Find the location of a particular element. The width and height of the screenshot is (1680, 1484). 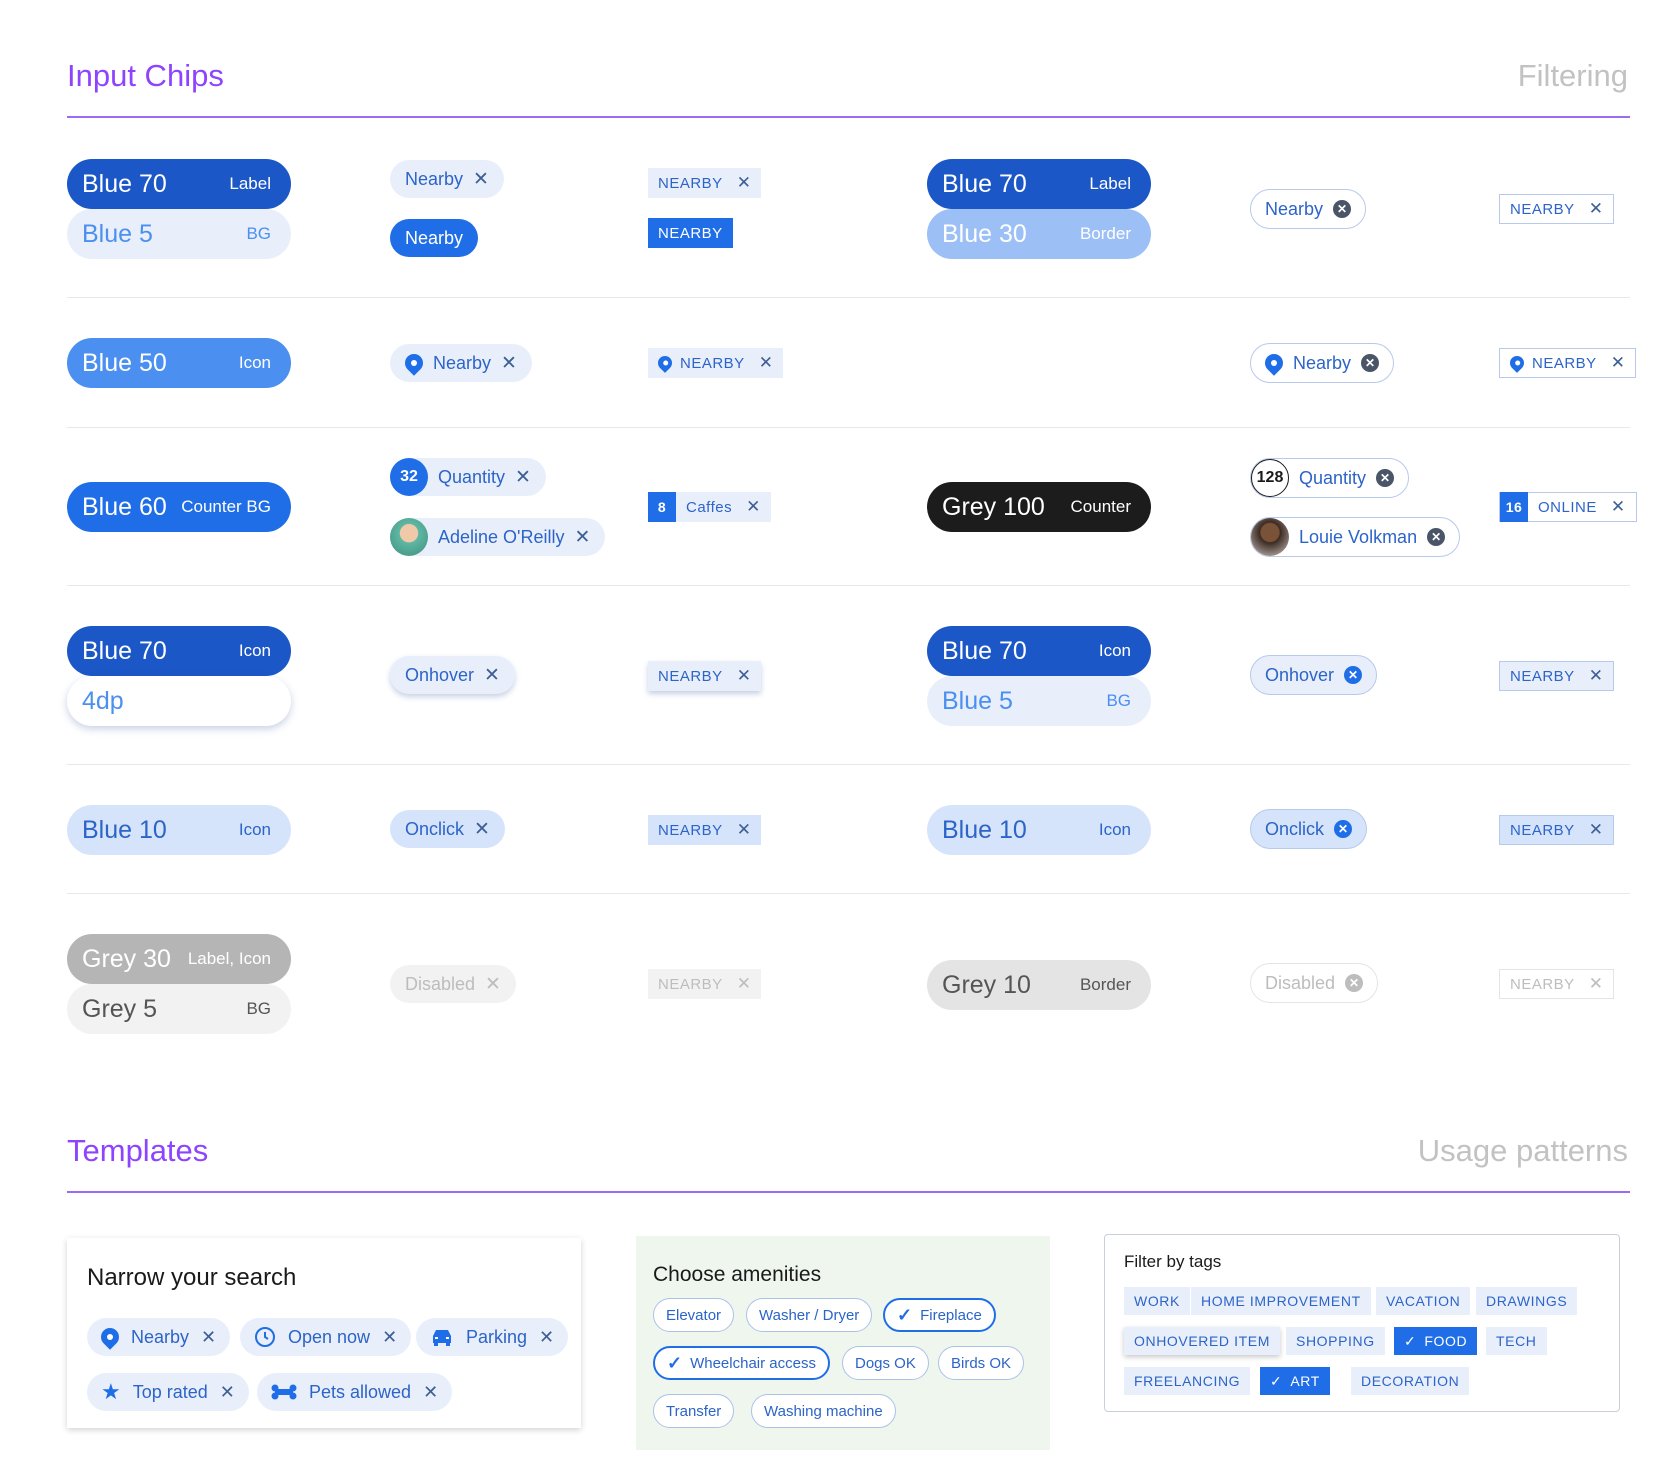

search-chip-open-now: Open now ✕ is located at coordinates (326, 1337).